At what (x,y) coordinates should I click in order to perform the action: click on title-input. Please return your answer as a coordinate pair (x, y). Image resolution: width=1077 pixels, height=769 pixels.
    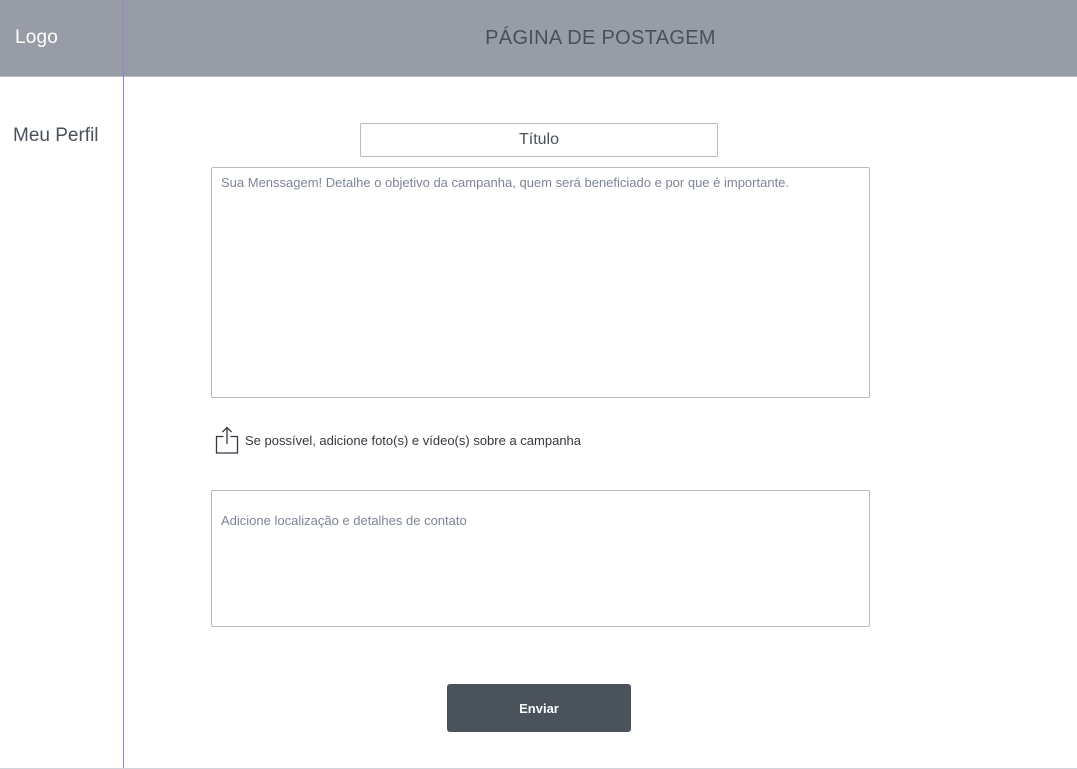
    Looking at the image, I should click on (539, 140).